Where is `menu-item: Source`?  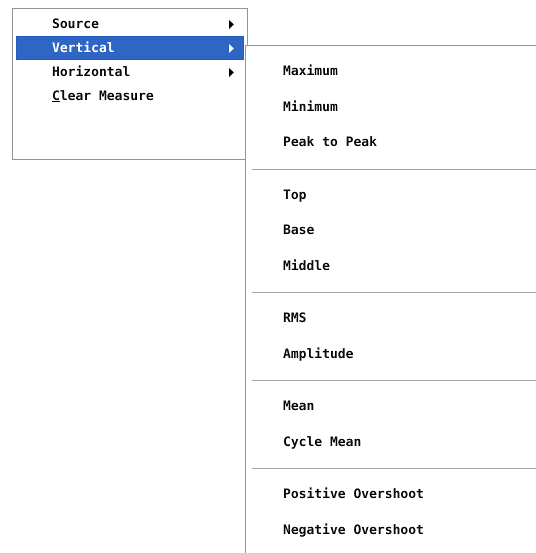 menu-item: Source is located at coordinates (130, 24).